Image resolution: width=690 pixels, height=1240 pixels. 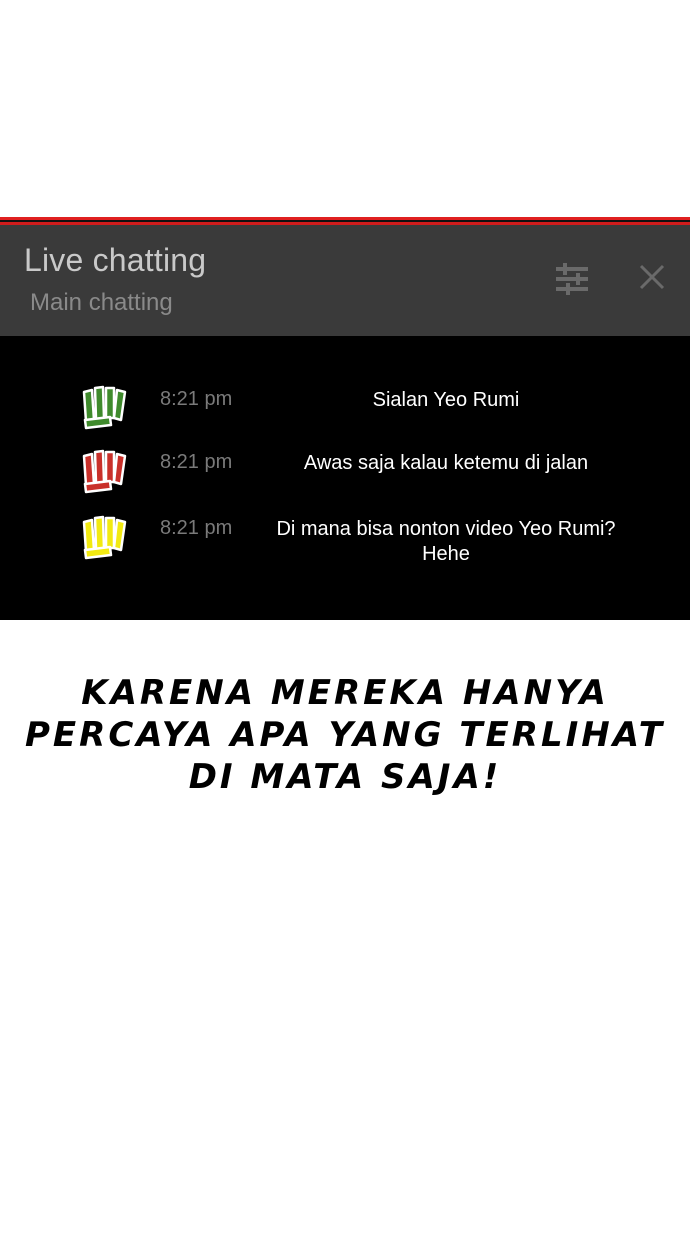 I want to click on message-text: Di mana bisa nonton video Yeo Rumi? Hehe, so click(x=446, y=541).